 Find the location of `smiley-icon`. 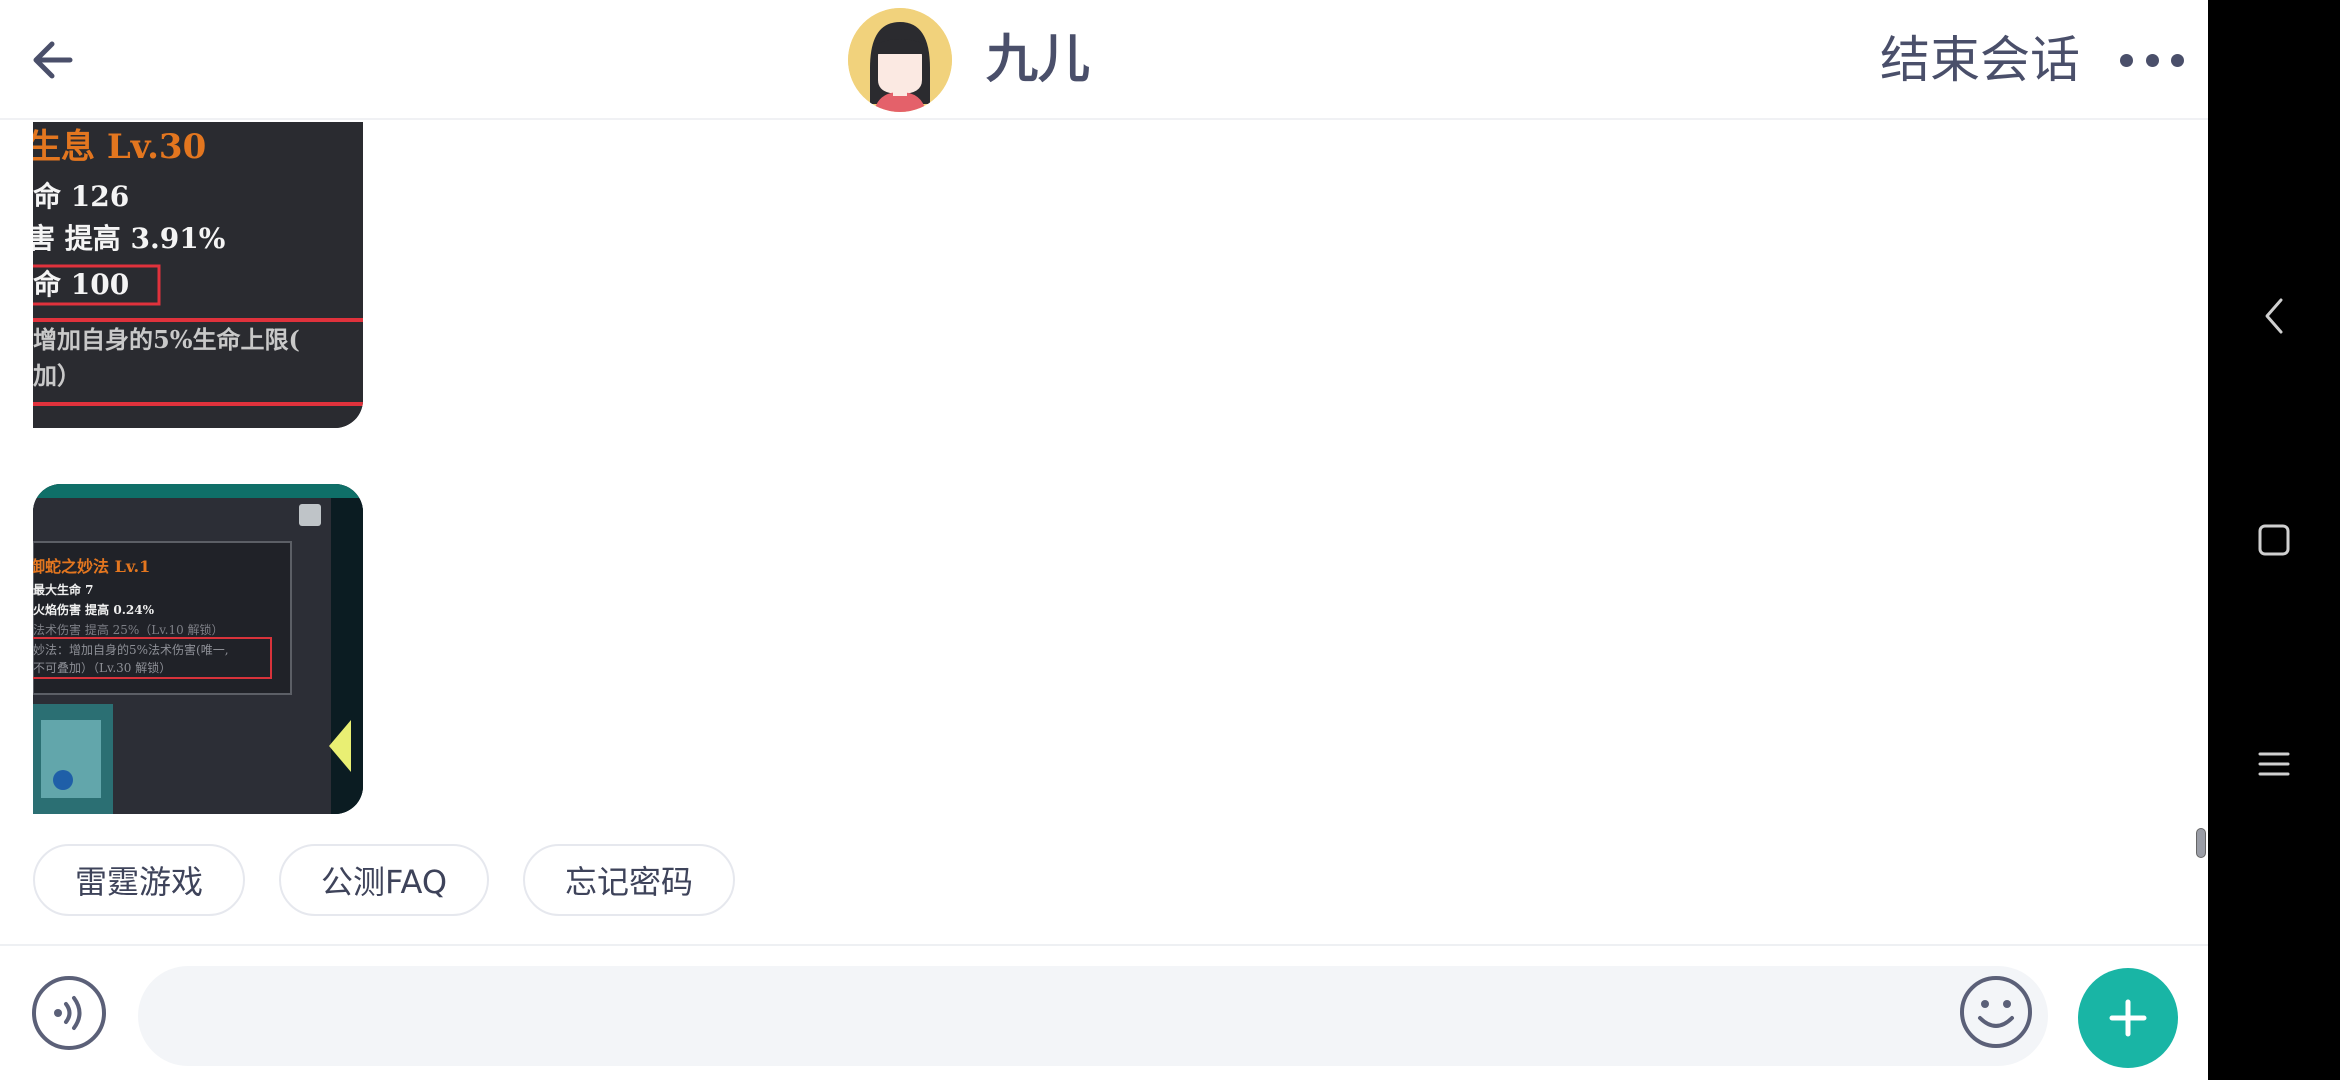

smiley-icon is located at coordinates (1996, 1012).